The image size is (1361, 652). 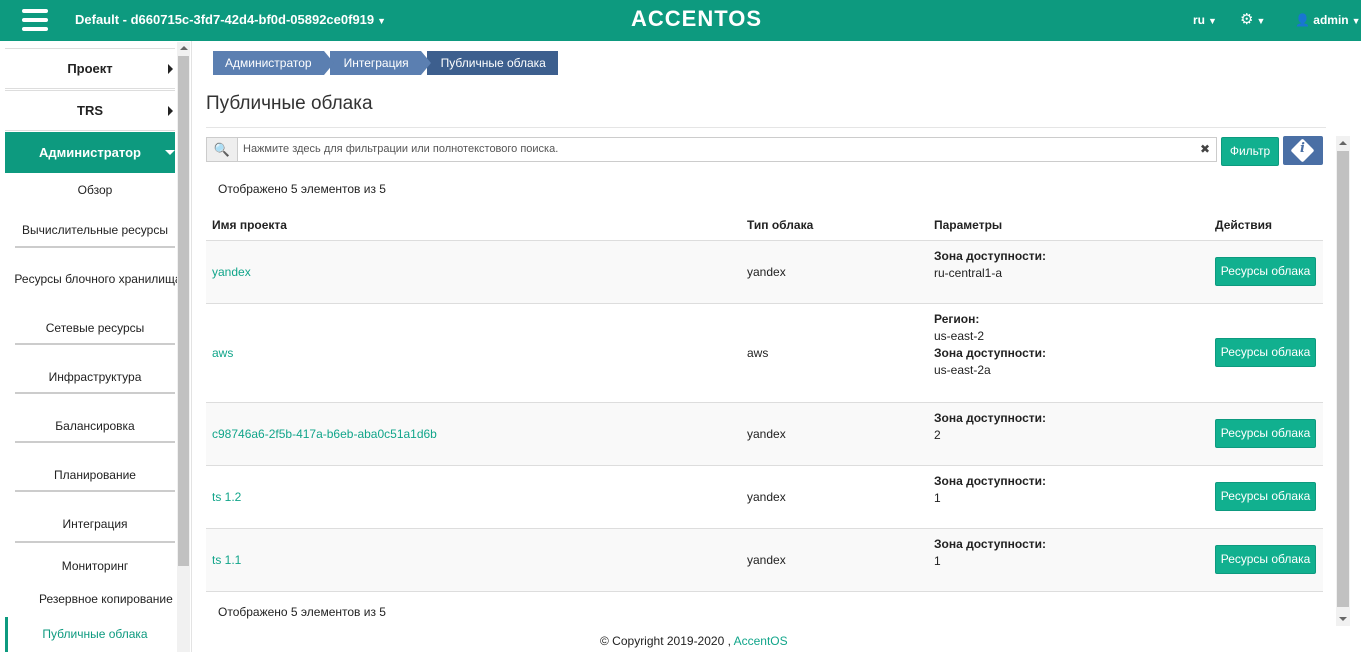 I want to click on sidebar-subitem-label: Ресурсы блочного хранилища, so click(x=98, y=279).